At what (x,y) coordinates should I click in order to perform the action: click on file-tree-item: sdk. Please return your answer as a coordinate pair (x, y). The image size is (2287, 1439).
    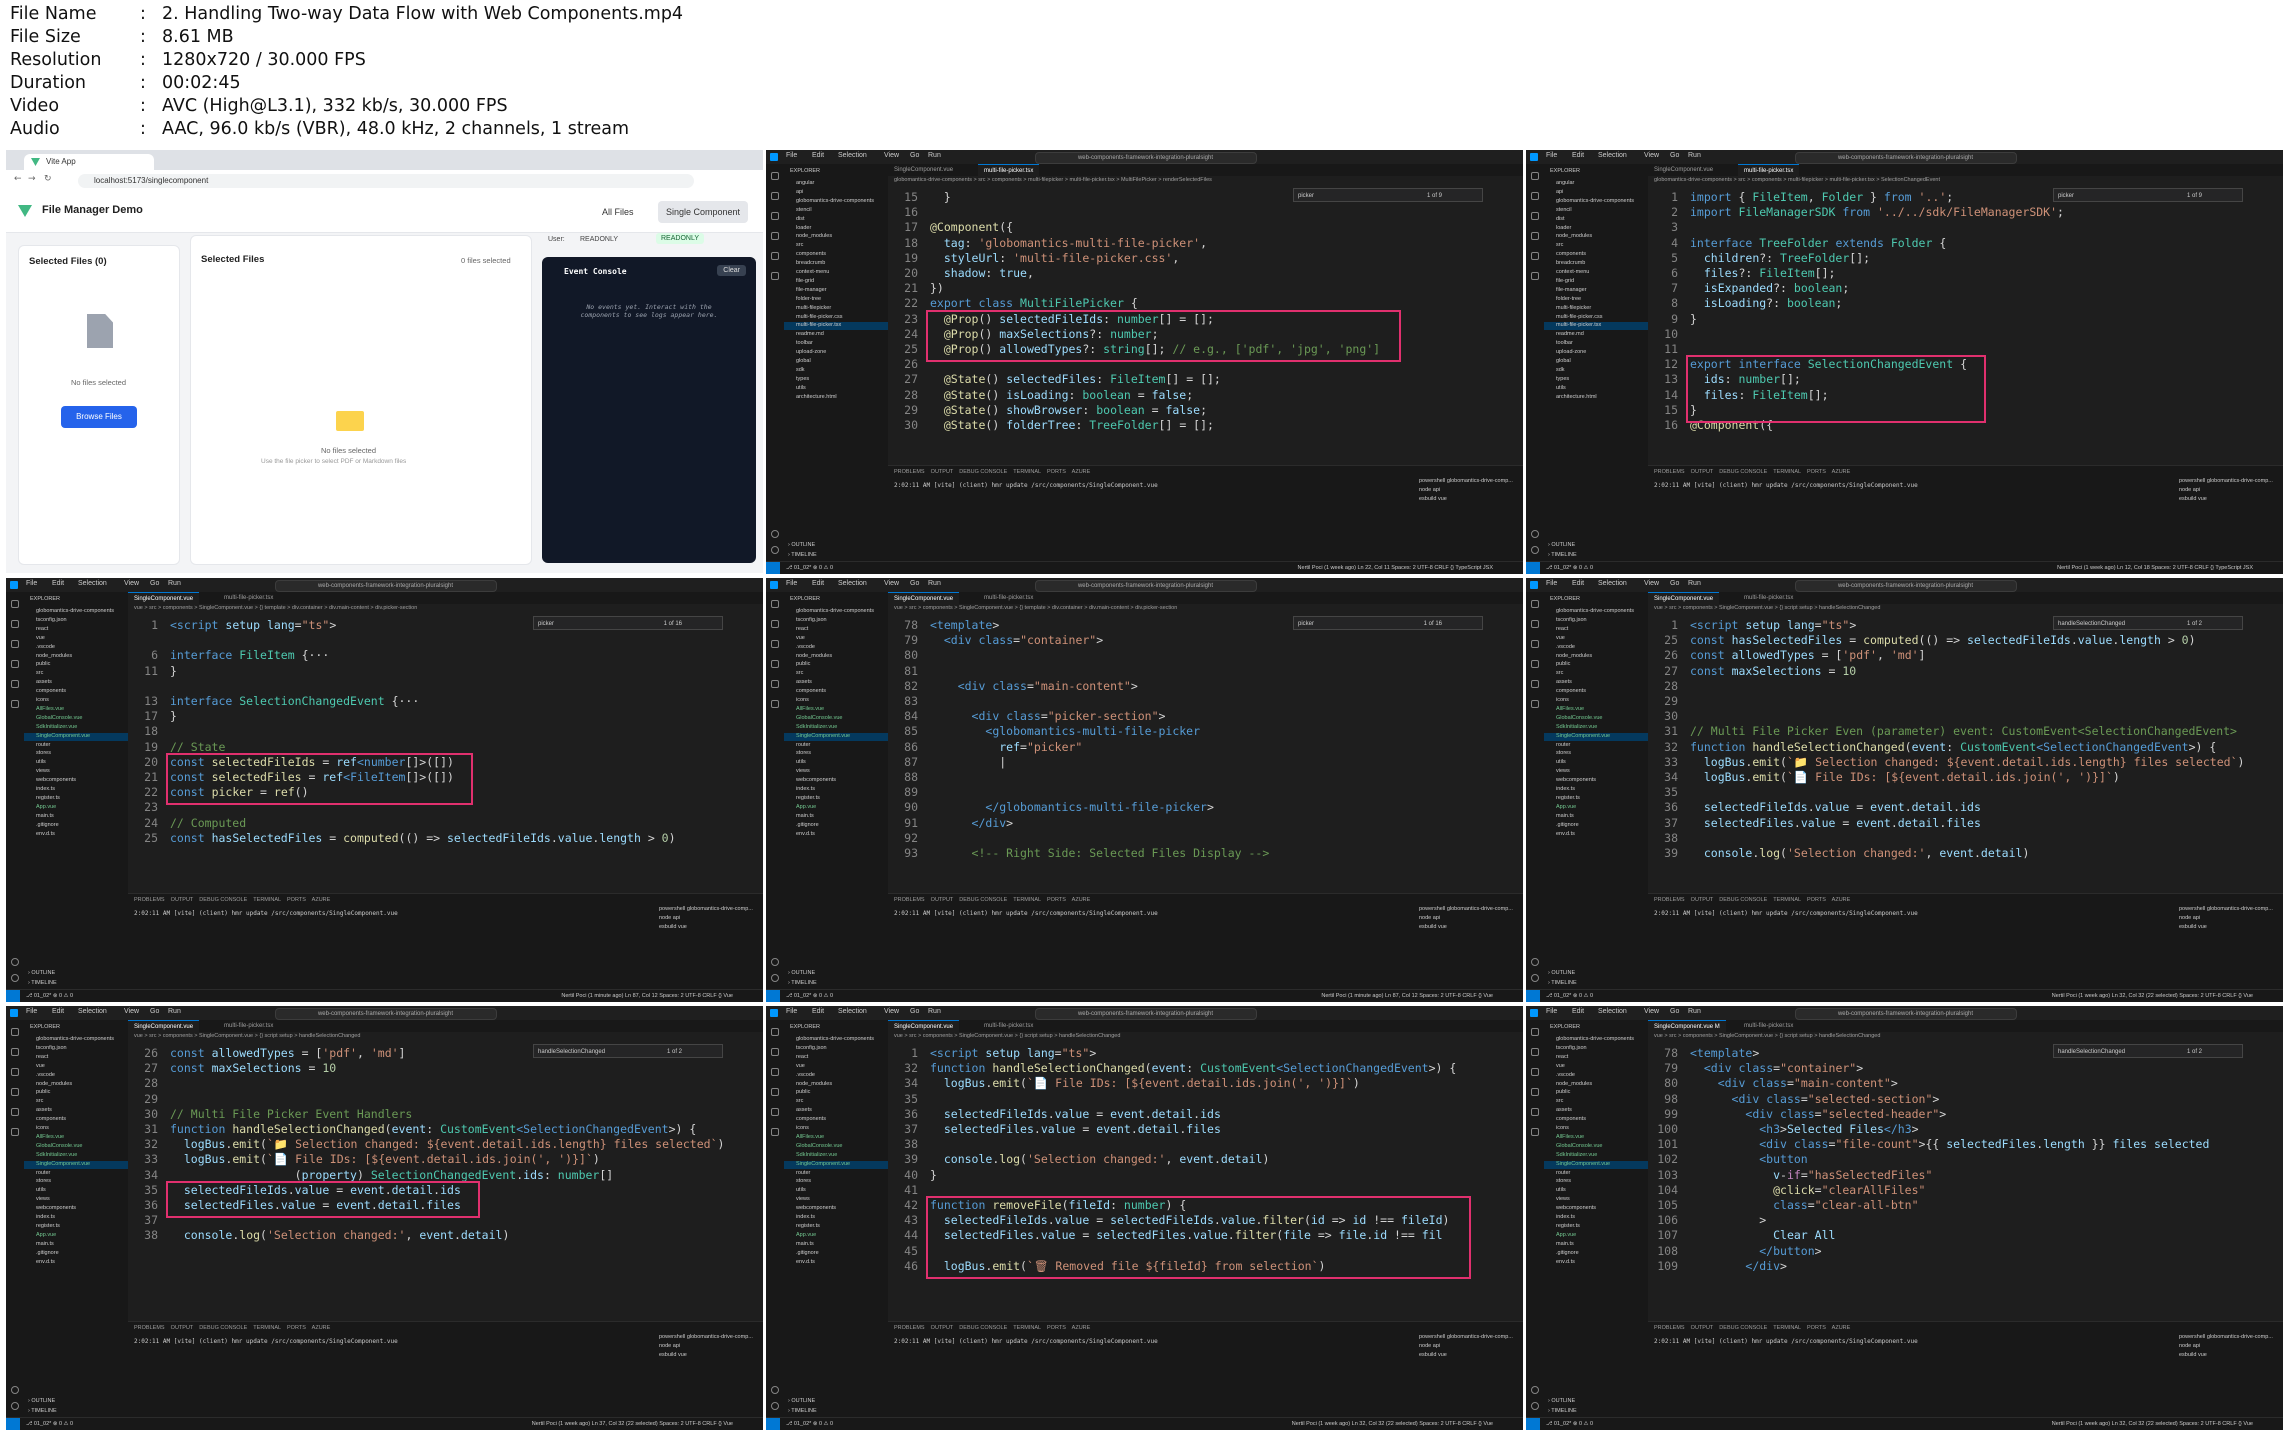
    Looking at the image, I should click on (1560, 370).